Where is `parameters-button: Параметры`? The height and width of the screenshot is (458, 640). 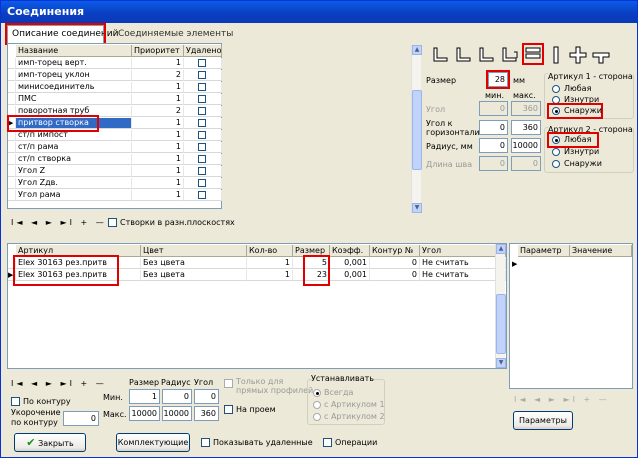
parameters-button: Параметры is located at coordinates (543, 420).